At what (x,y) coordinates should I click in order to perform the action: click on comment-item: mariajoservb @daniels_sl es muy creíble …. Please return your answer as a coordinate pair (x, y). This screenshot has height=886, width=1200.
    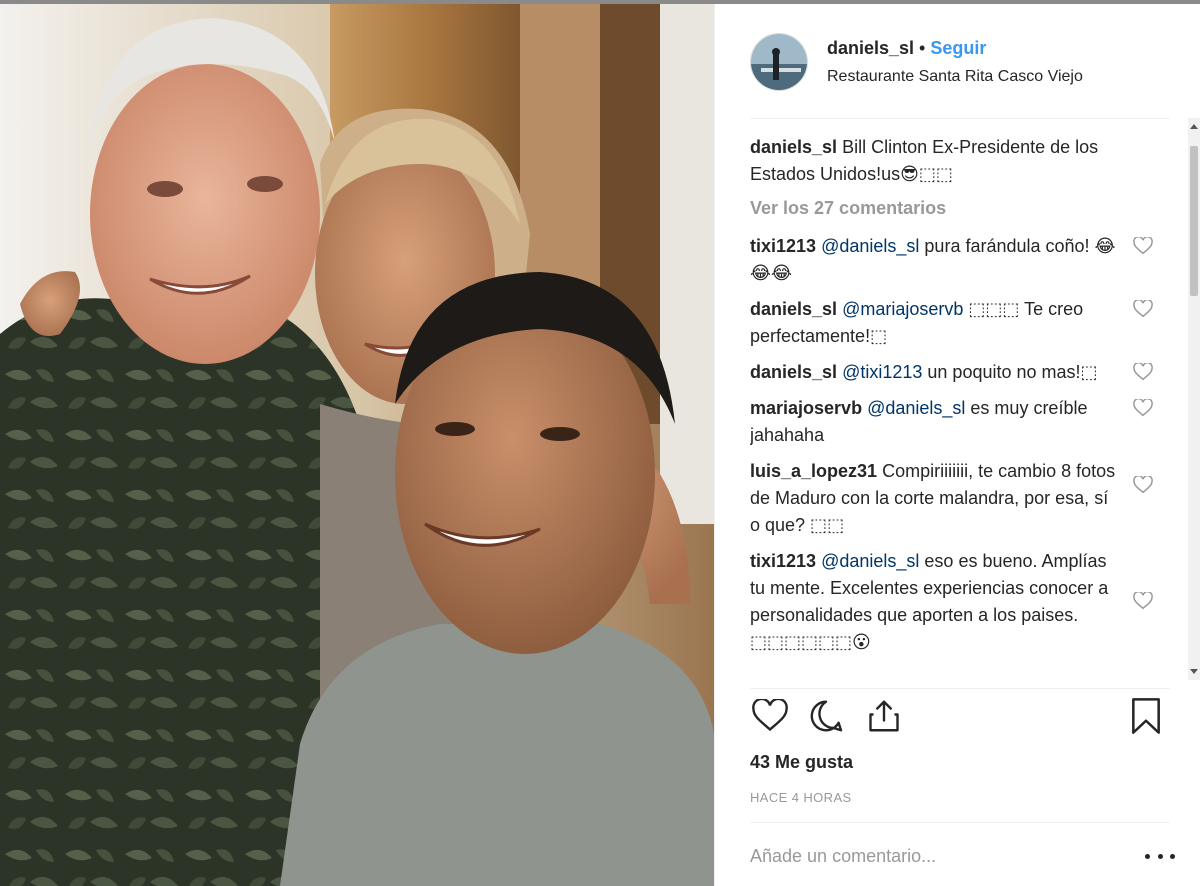
    Looking at the image, I should click on (951, 422).